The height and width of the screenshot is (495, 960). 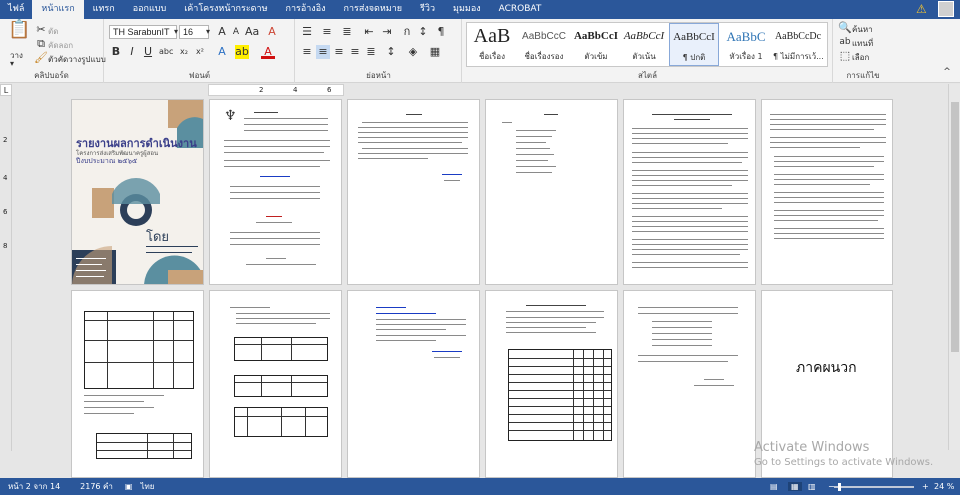 I want to click on numbering-icon: ≡, so click(x=327, y=32).